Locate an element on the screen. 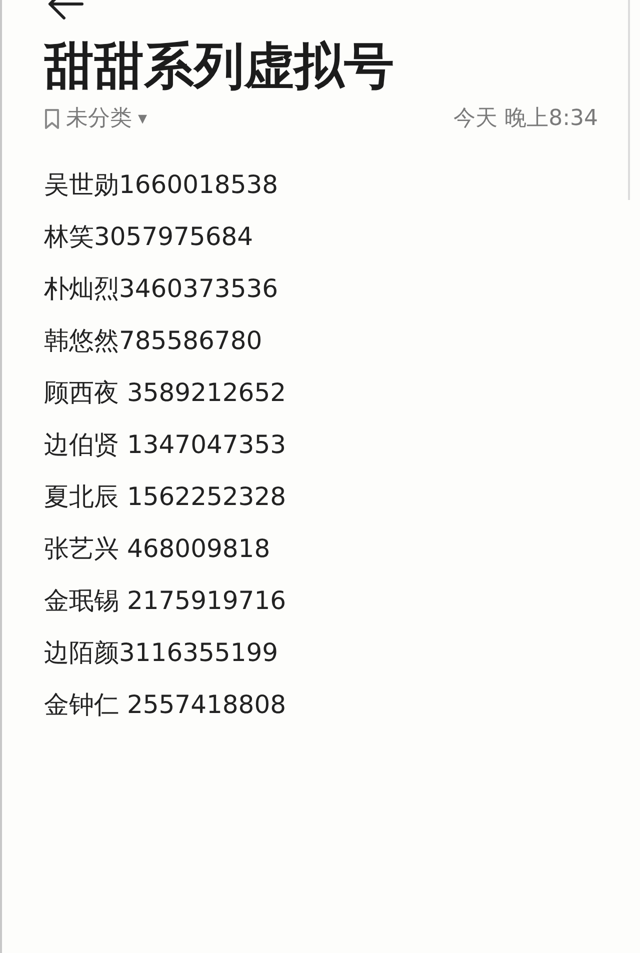  note-line: 韩悠然785586780 is located at coordinates (154, 341).